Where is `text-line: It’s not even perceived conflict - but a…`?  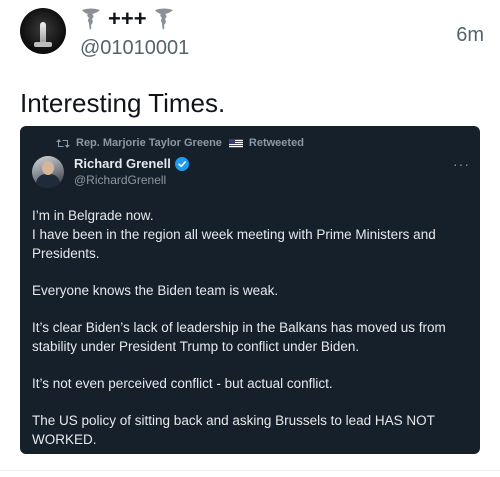 text-line: It’s not even perceived conflict - but a… is located at coordinates (182, 383).